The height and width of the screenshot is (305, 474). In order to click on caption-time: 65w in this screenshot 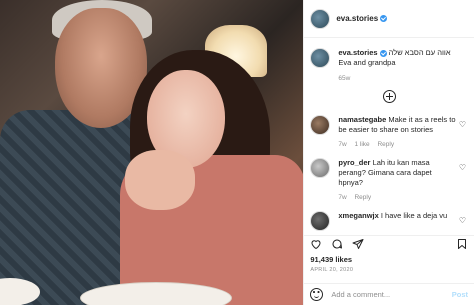, I will do `click(344, 78)`.